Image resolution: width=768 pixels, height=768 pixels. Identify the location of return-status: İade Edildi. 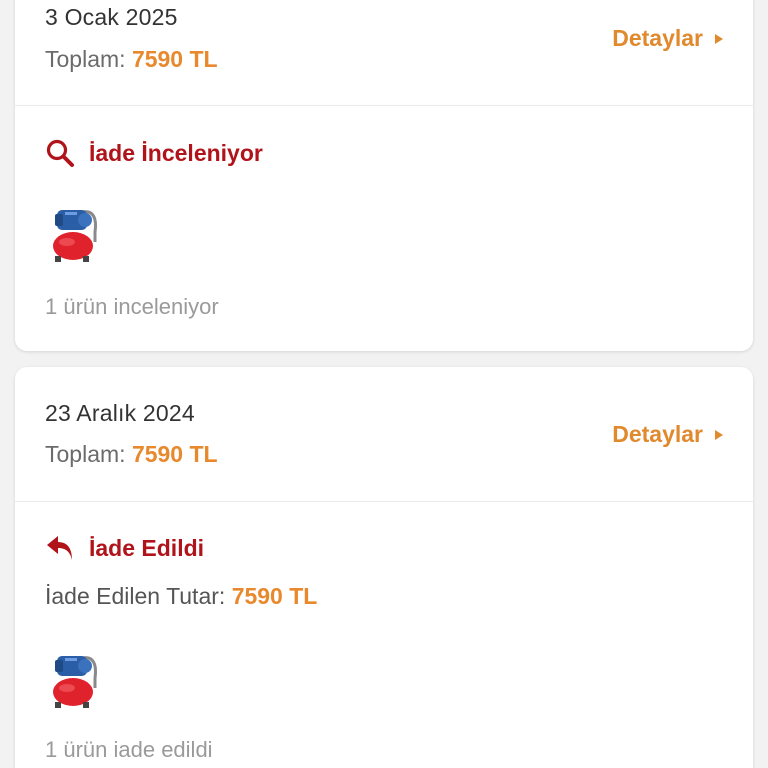
(124, 548).